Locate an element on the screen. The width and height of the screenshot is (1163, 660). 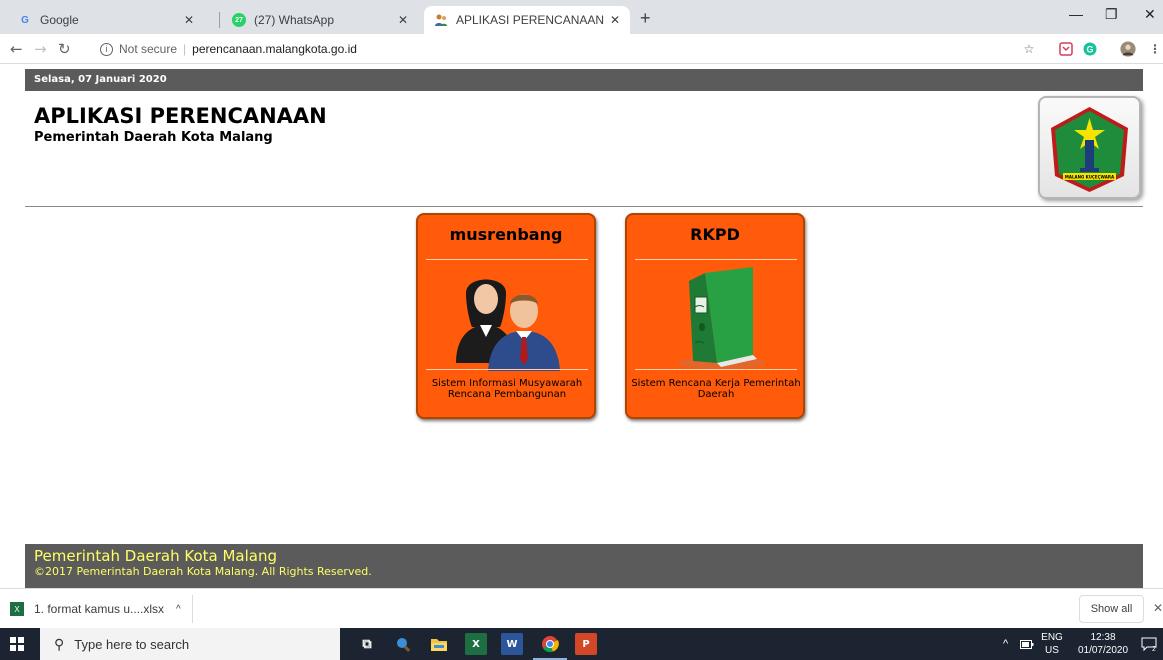
grammarly-extension-icon: G is located at coordinates (1090, 49).